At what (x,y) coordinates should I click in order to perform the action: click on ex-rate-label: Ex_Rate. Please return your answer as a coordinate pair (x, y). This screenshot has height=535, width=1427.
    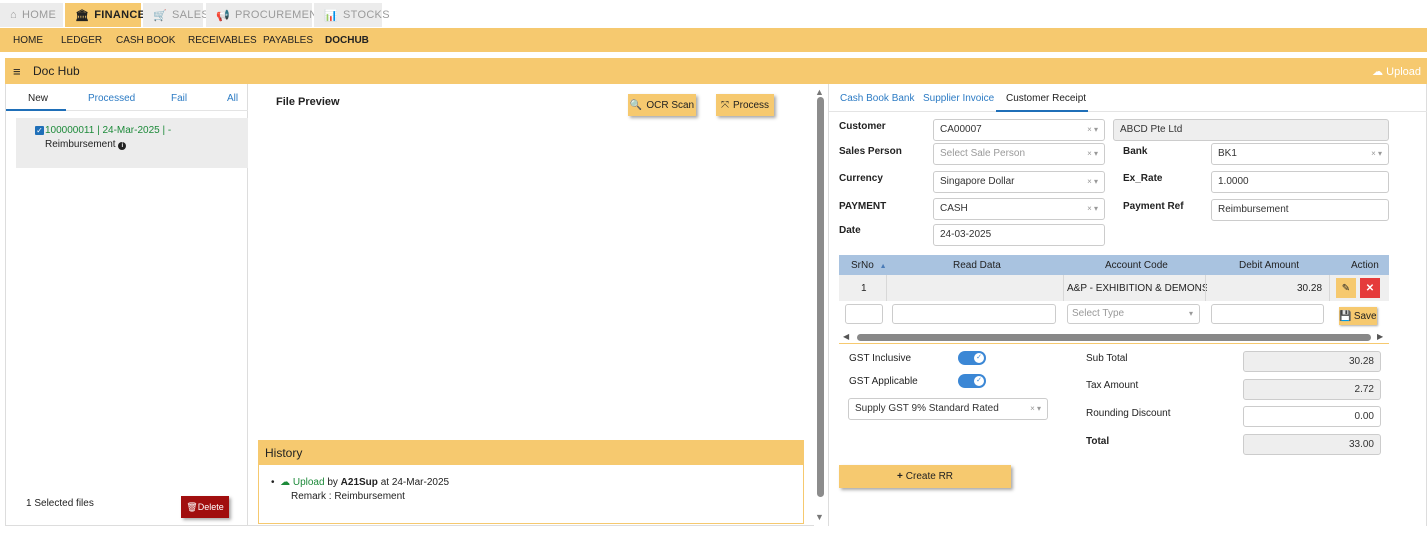
    Looking at the image, I should click on (1143, 178).